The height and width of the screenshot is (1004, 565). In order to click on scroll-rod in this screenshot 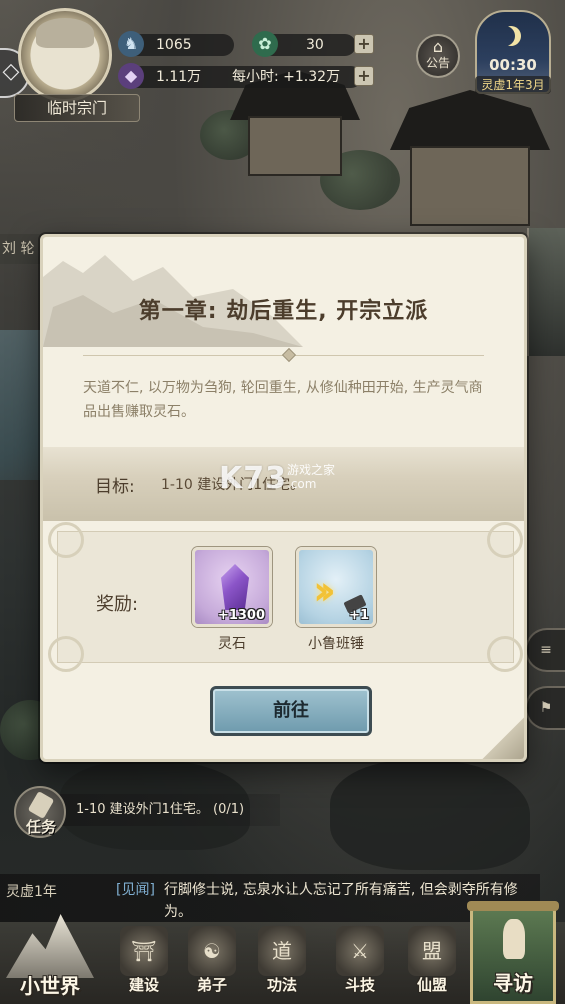, I will do `click(513, 906)`.